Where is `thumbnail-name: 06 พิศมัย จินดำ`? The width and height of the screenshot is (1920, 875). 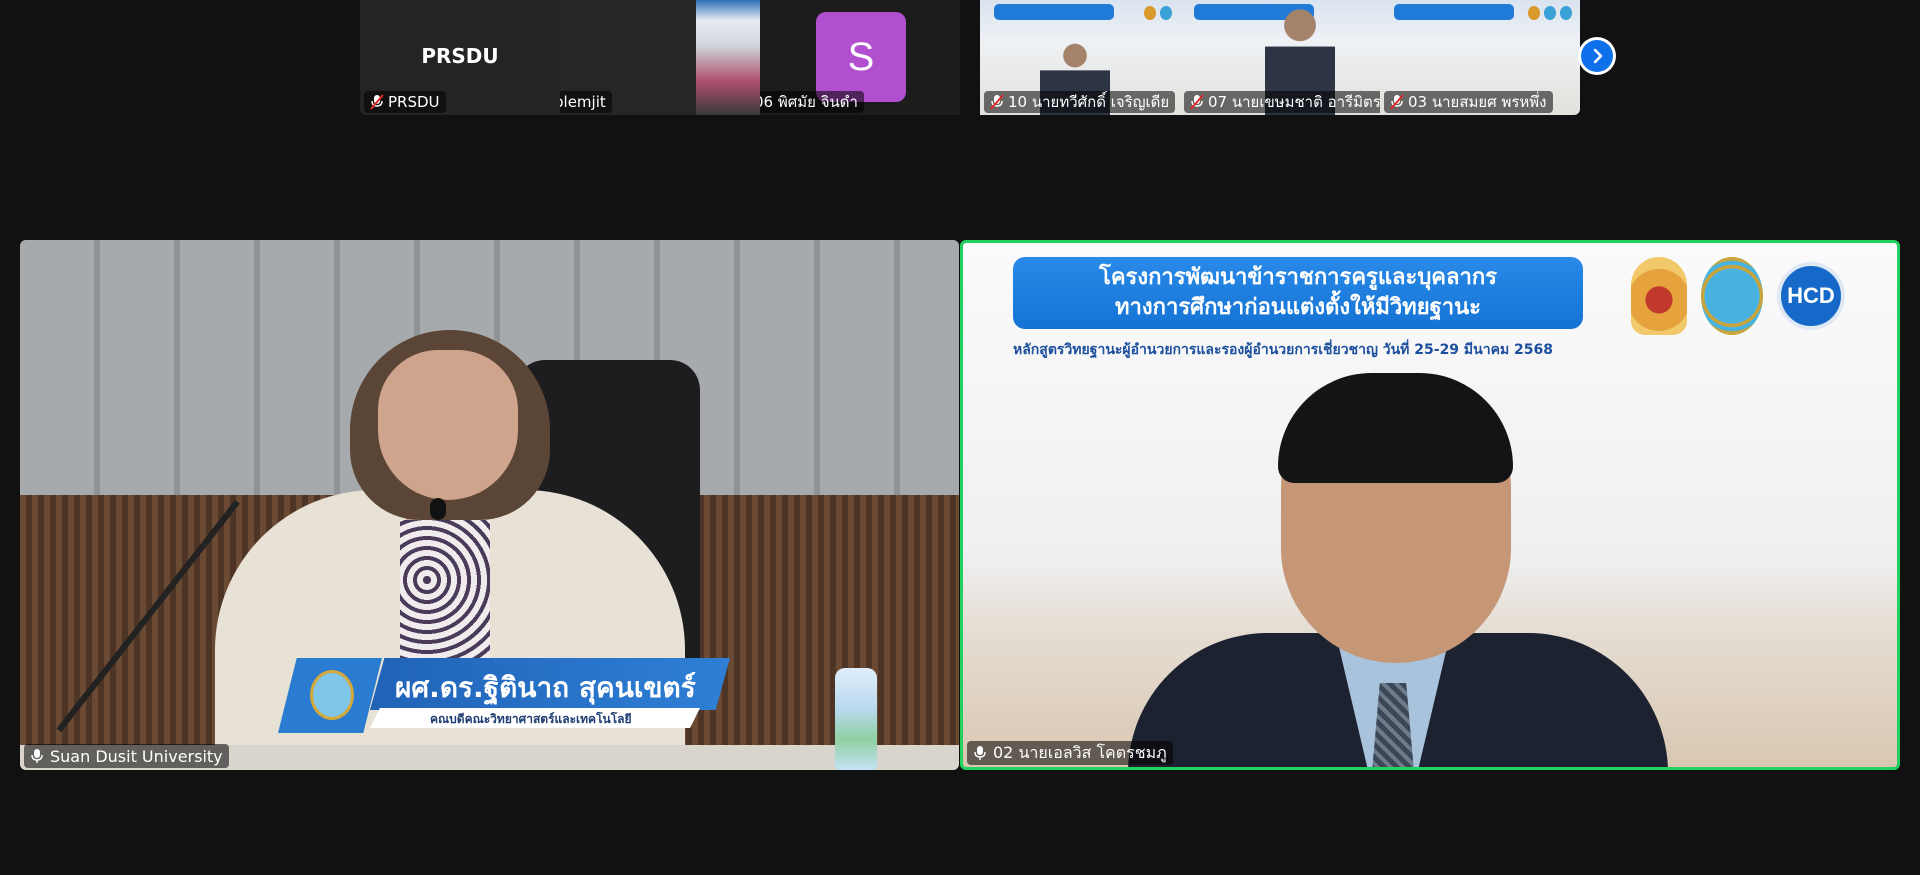
thumbnail-name: 06 พิศมัย จินดำ is located at coordinates (809, 102).